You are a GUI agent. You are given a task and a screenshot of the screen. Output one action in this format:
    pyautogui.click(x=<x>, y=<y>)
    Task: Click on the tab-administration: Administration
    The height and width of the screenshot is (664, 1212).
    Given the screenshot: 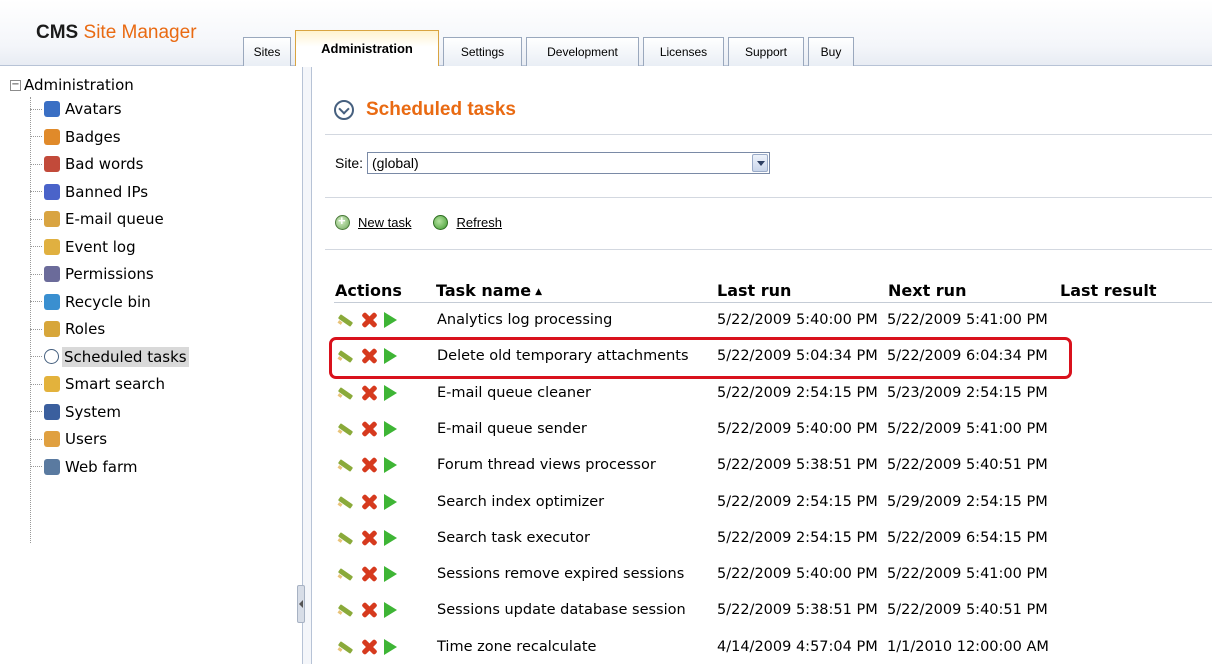 What is the action you would take?
    pyautogui.click(x=367, y=48)
    